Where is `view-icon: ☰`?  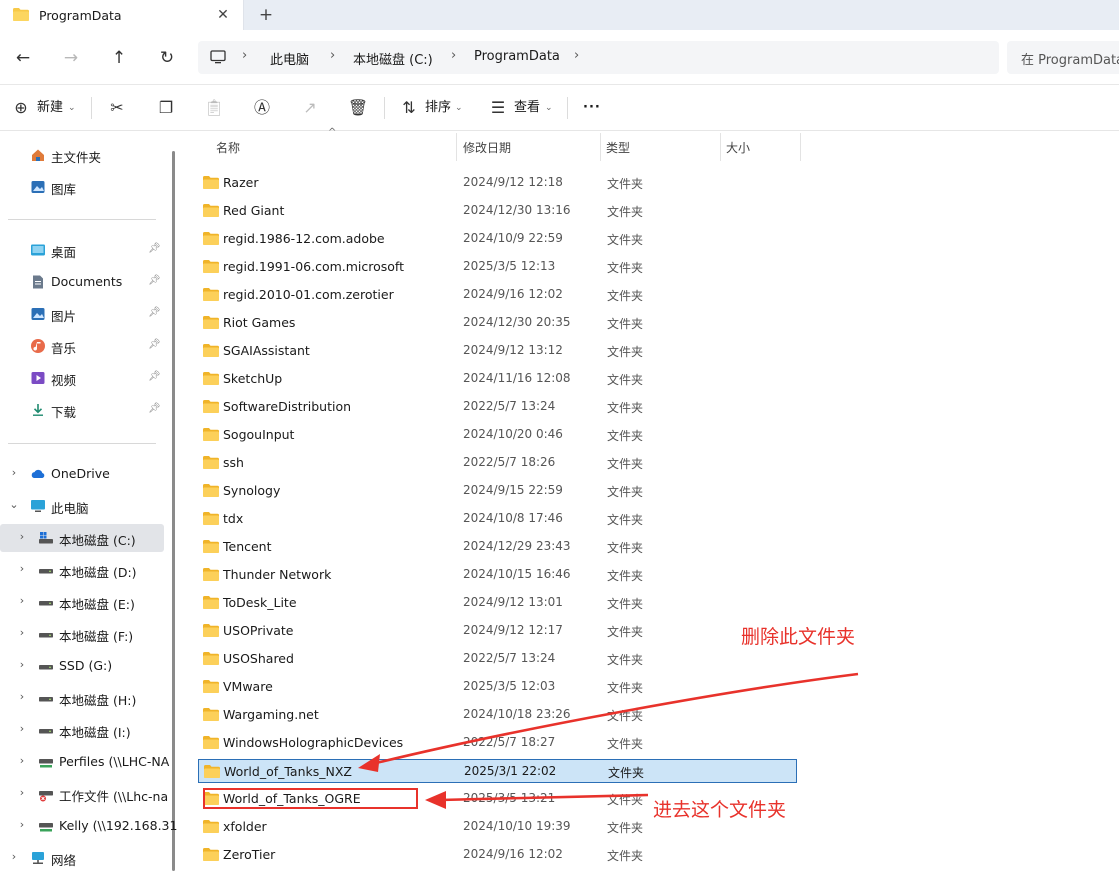 view-icon: ☰ is located at coordinates (498, 108).